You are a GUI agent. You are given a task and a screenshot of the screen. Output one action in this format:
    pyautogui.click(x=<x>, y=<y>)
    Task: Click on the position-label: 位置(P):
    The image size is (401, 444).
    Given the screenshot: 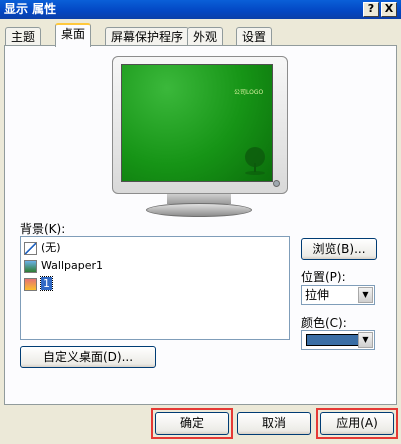 What is the action you would take?
    pyautogui.click(x=323, y=277)
    